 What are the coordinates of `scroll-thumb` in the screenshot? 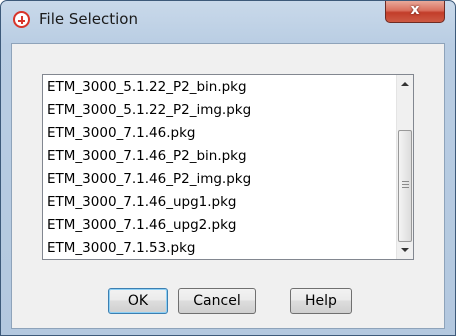 It's located at (405, 186).